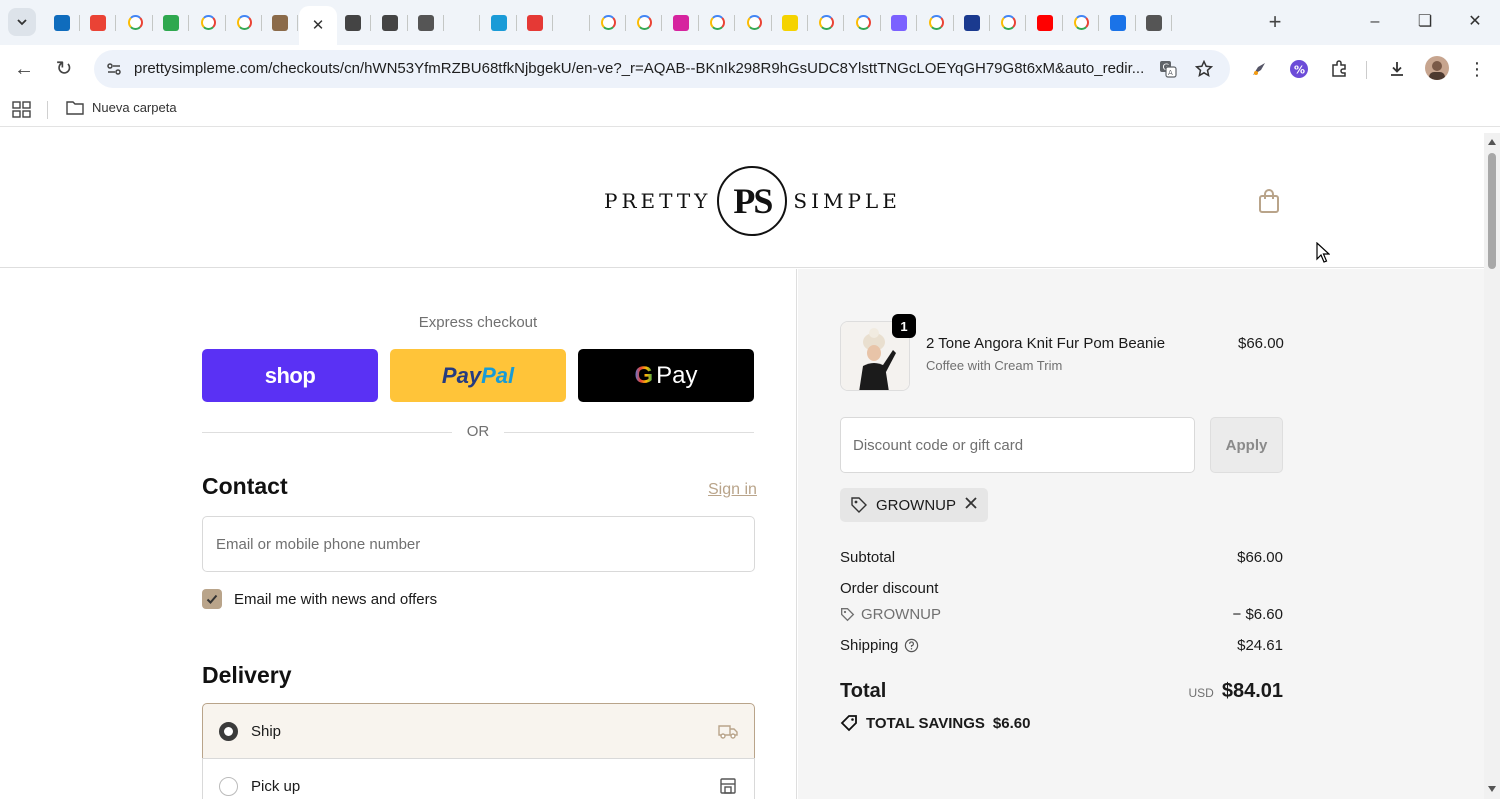 The height and width of the screenshot is (799, 1500). What do you see at coordinates (911, 645) in the screenshot?
I see `help-circle-icon` at bounding box center [911, 645].